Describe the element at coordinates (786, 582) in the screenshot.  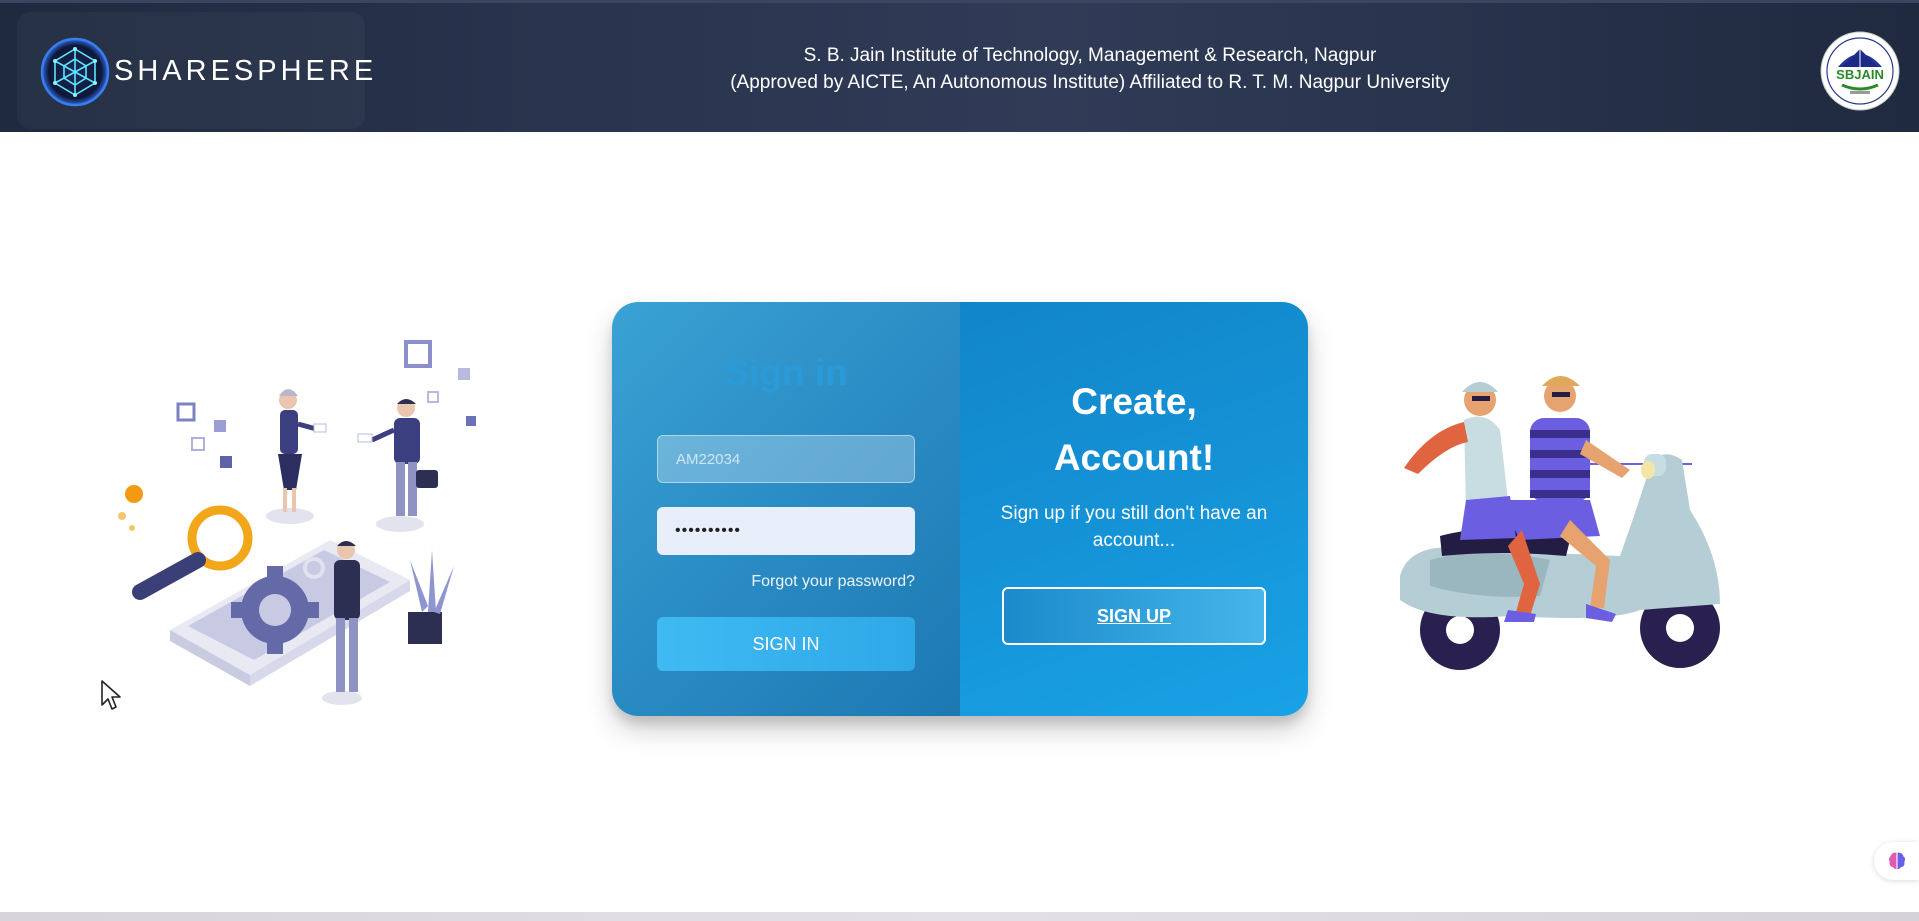
I see `forgot-password-link: Forgot your password?` at that location.